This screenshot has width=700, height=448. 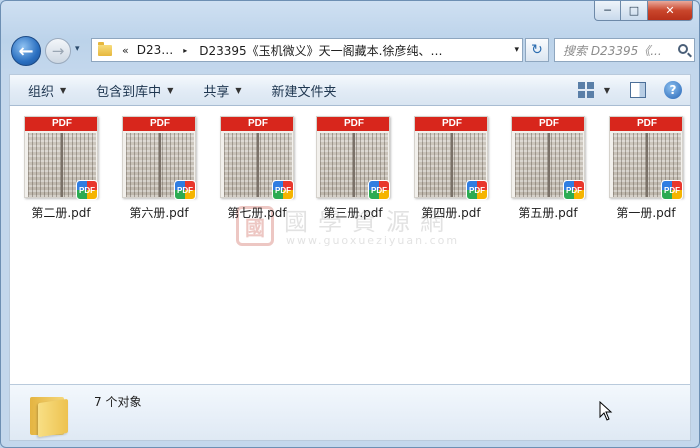 I want to click on address-bar: « D23… ▸ D23395《玉机微义》天一阁藏本.徐彦纯、… ▾, so click(x=307, y=50).